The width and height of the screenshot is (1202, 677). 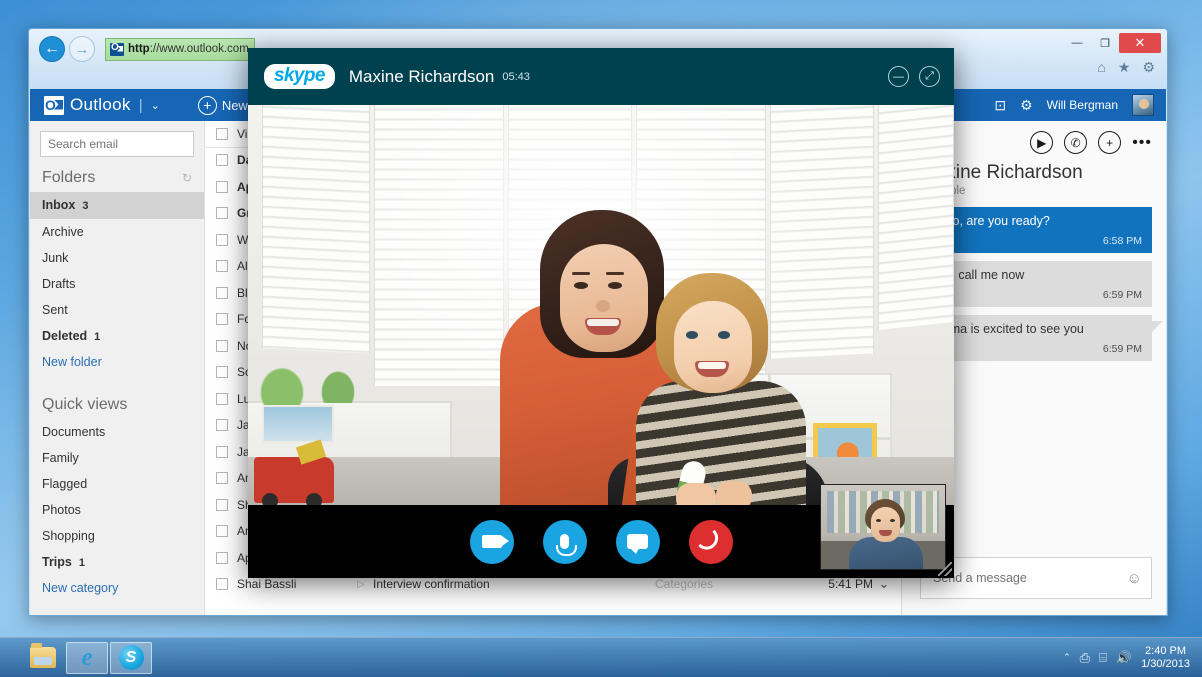 I want to click on self-video-thumbnail, so click(x=883, y=527).